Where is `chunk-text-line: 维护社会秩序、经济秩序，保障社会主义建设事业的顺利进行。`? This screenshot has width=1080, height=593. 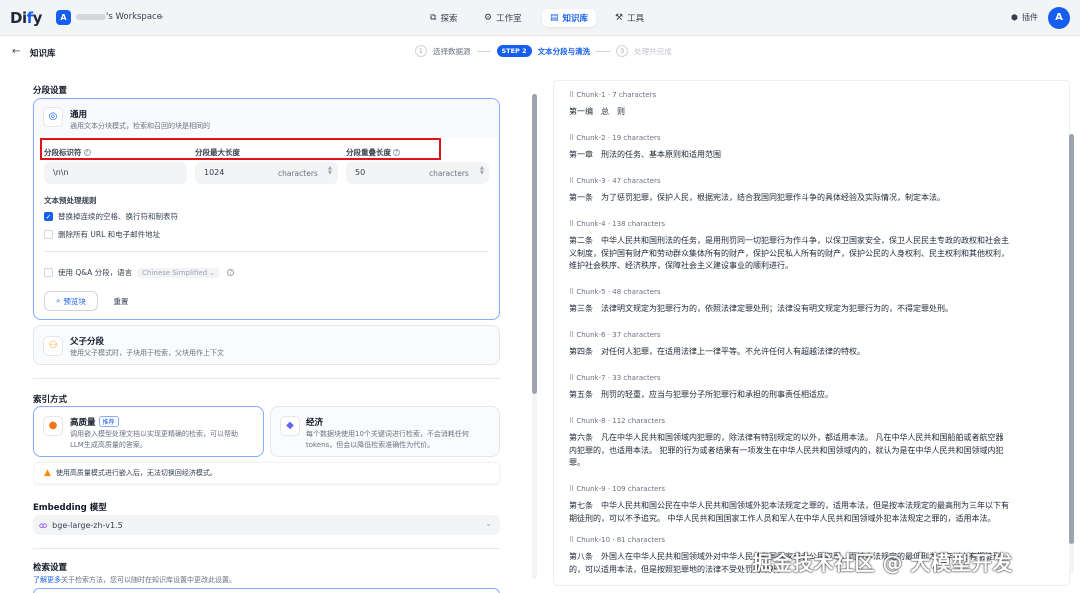 chunk-text-line: 维护社会秩序、经济秩序，保障社会主义建设事业的顺利进行。 is located at coordinates (681, 266).